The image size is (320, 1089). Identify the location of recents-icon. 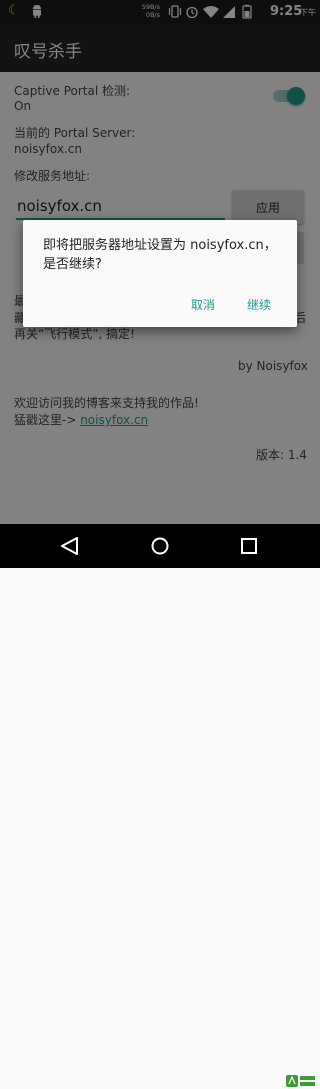
(249, 546).